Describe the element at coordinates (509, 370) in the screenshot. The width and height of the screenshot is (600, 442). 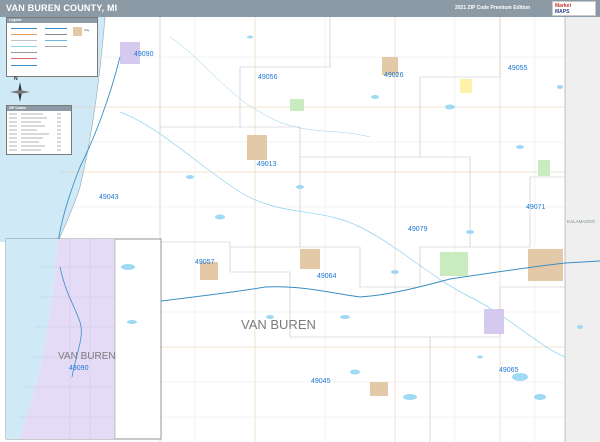
I see `zip-label-49065: 49065` at that location.